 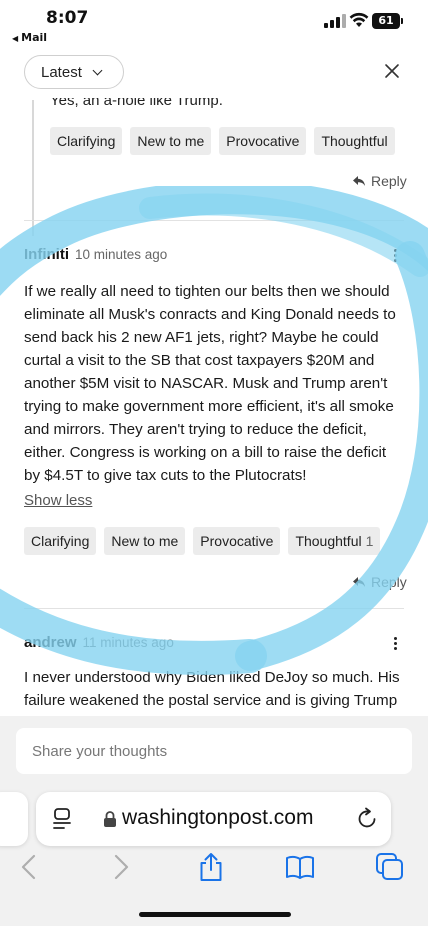 What do you see at coordinates (215, 914) in the screenshot?
I see `home-indicator` at bounding box center [215, 914].